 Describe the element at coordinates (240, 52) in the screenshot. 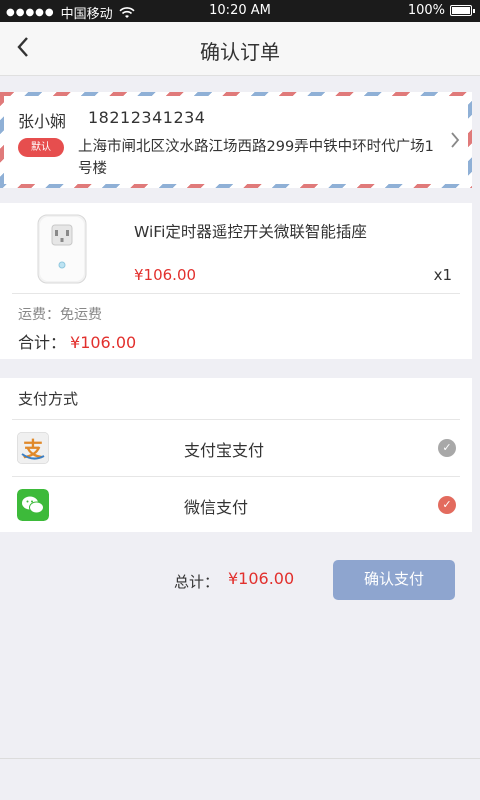

I see `page-title: 确认订单` at that location.